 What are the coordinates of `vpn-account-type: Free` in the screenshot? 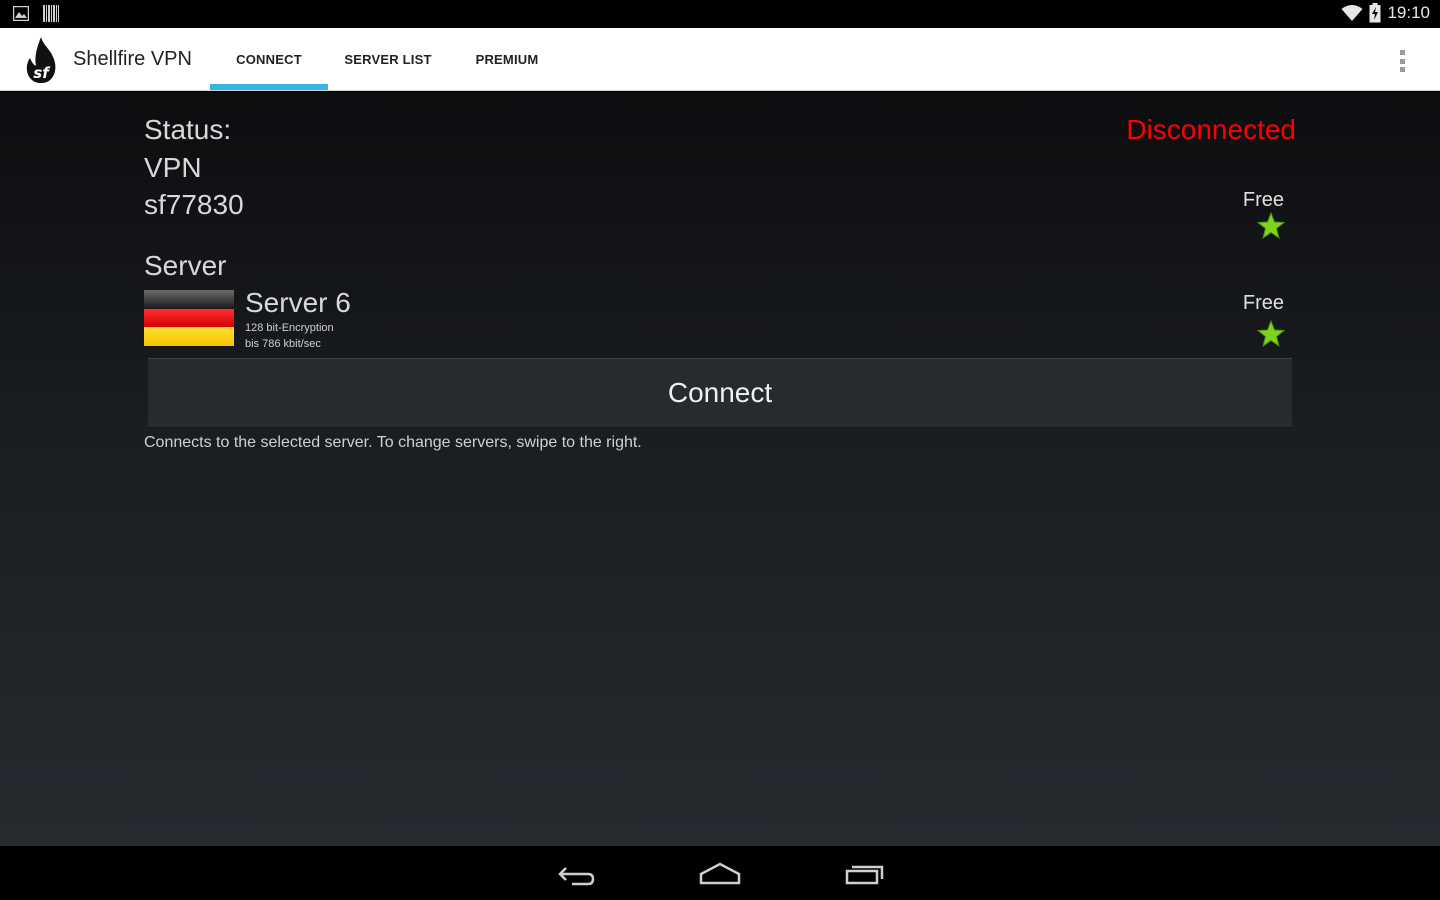 It's located at (1263, 200).